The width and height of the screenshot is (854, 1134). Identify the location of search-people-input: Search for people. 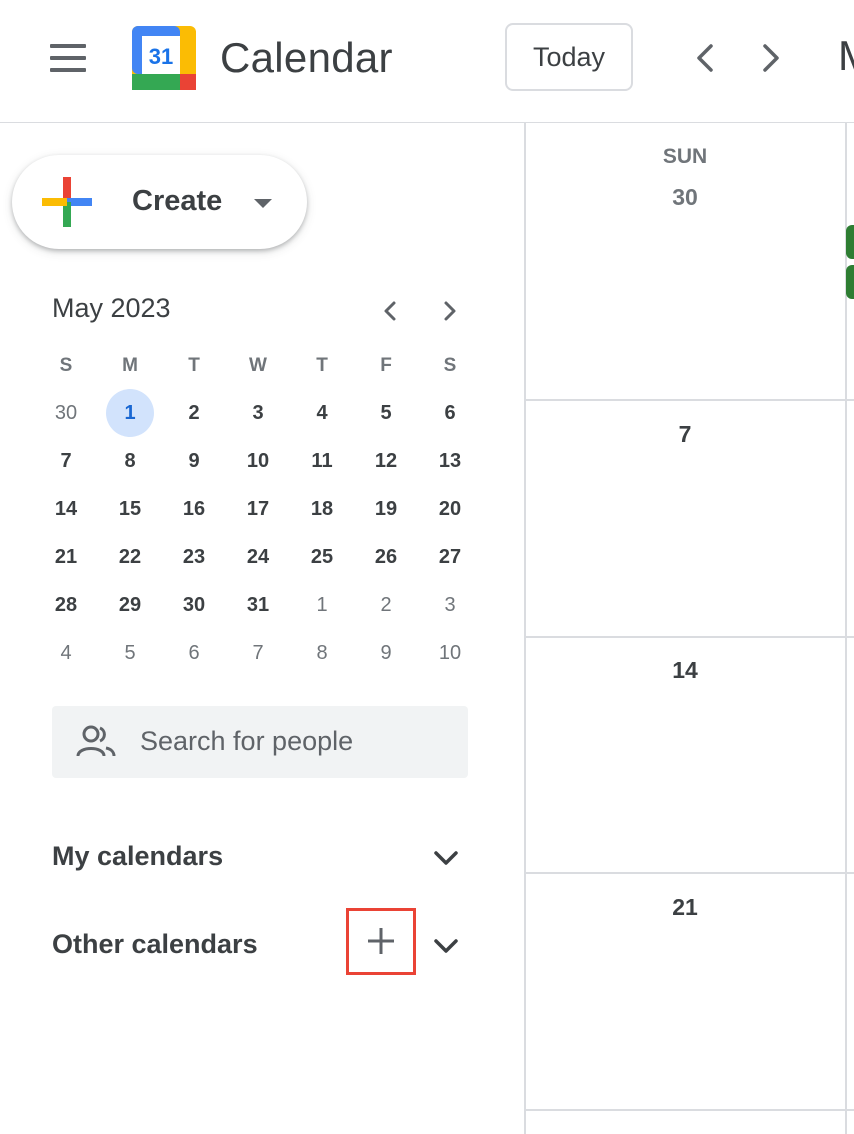
(260, 742).